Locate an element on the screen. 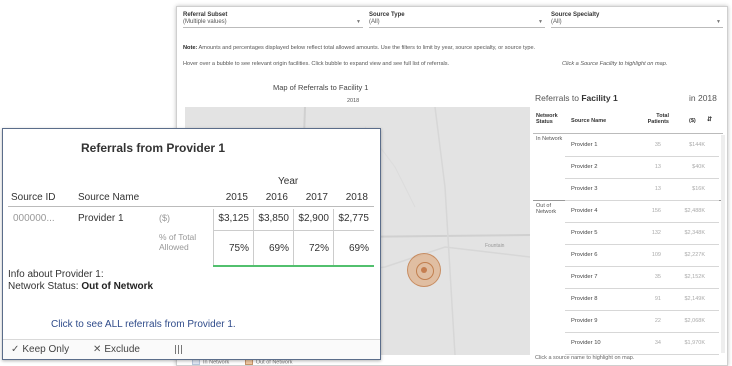 The width and height of the screenshot is (732, 366). row-amount-label: ($) is located at coordinates (164, 218).